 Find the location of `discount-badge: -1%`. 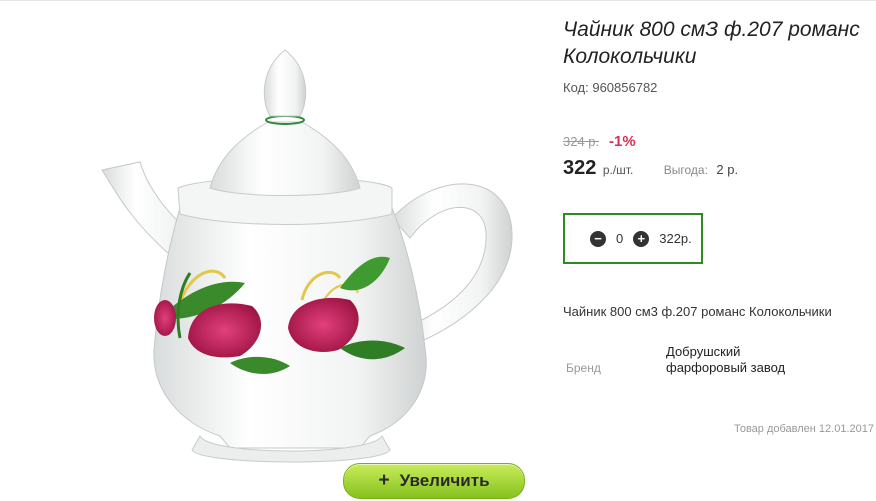

discount-badge: -1% is located at coordinates (622, 141).